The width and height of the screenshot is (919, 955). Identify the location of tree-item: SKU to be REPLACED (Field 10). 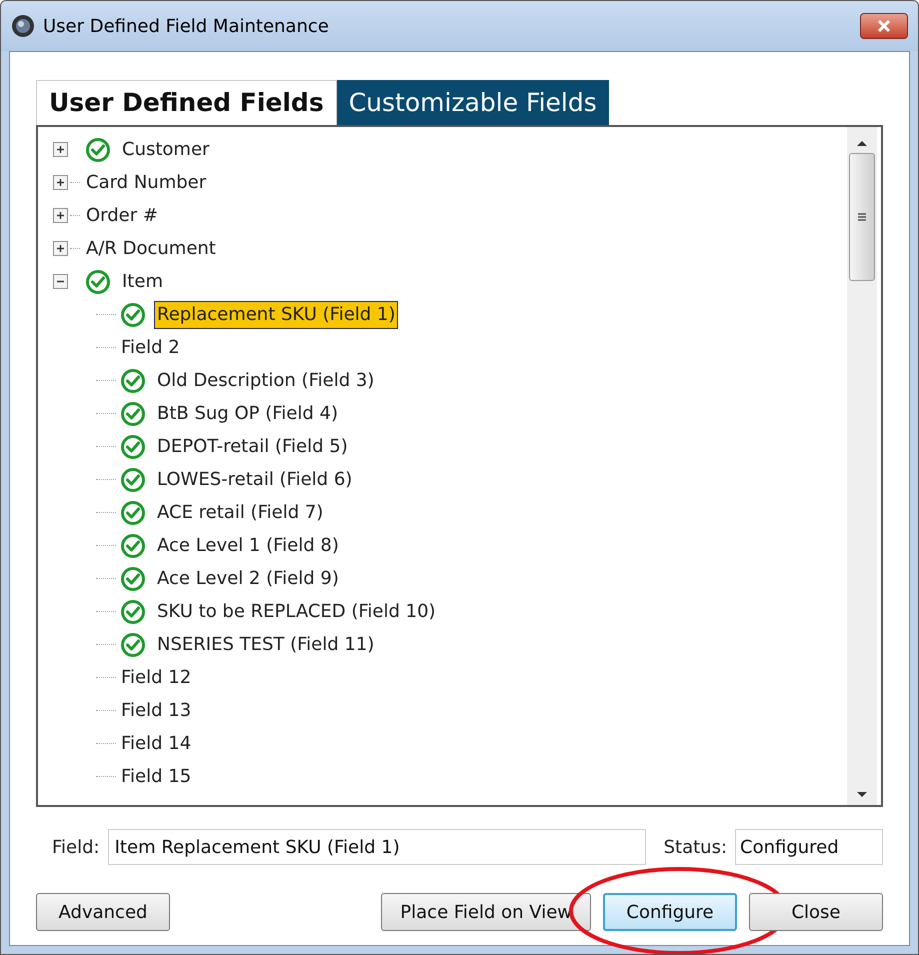
(296, 612).